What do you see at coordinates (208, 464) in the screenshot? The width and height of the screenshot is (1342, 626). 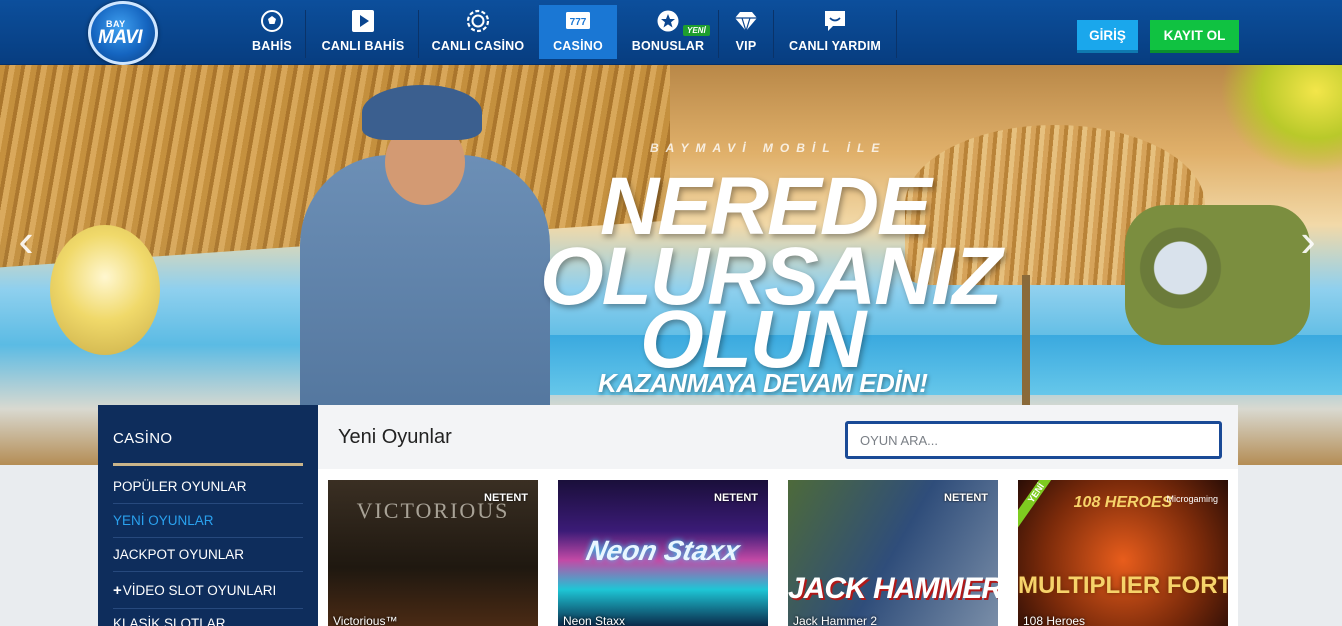 I see `sidebar-title-underline` at bounding box center [208, 464].